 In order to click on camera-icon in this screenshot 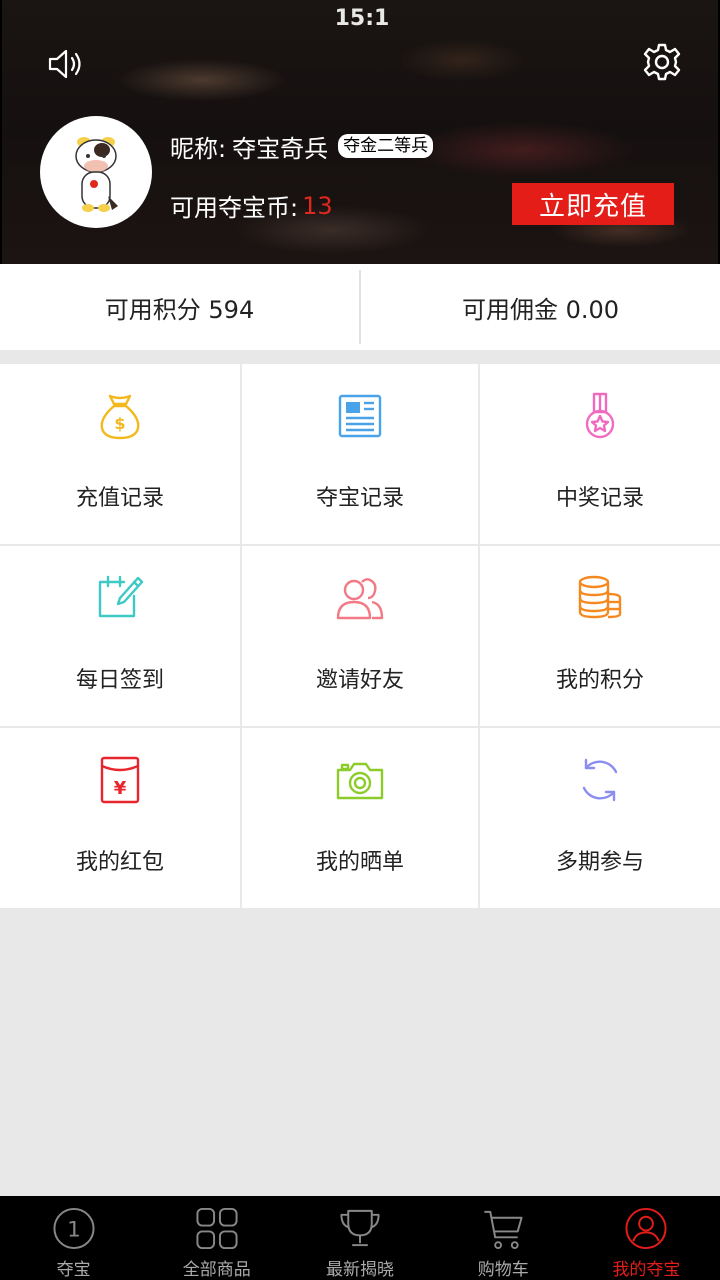, I will do `click(360, 781)`.